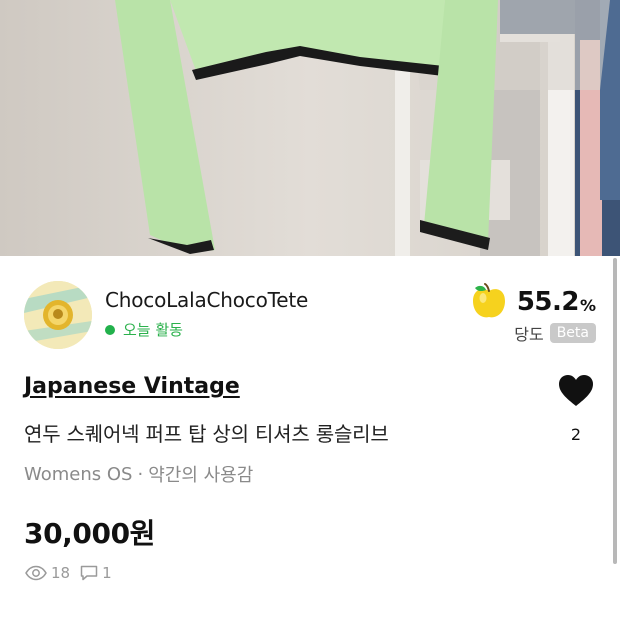 The height and width of the screenshot is (620, 620). What do you see at coordinates (110, 329) in the screenshot?
I see `activity-dot-icon` at bounding box center [110, 329].